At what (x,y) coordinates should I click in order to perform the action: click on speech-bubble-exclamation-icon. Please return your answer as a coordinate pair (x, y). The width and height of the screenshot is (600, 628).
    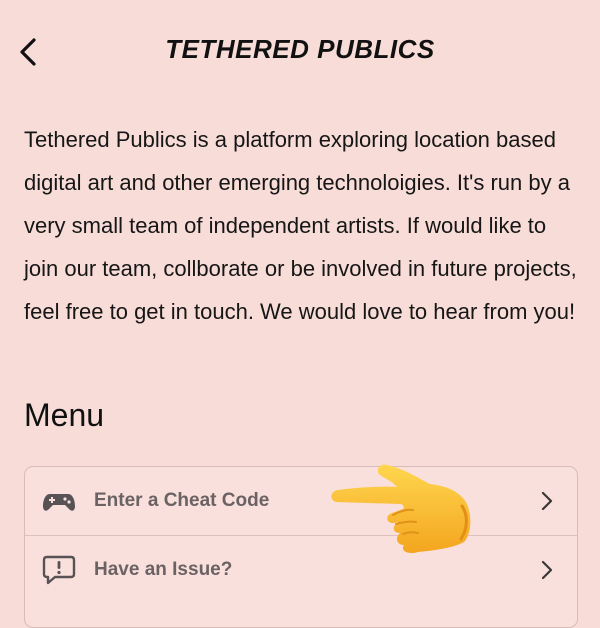
    Looking at the image, I should click on (59, 570).